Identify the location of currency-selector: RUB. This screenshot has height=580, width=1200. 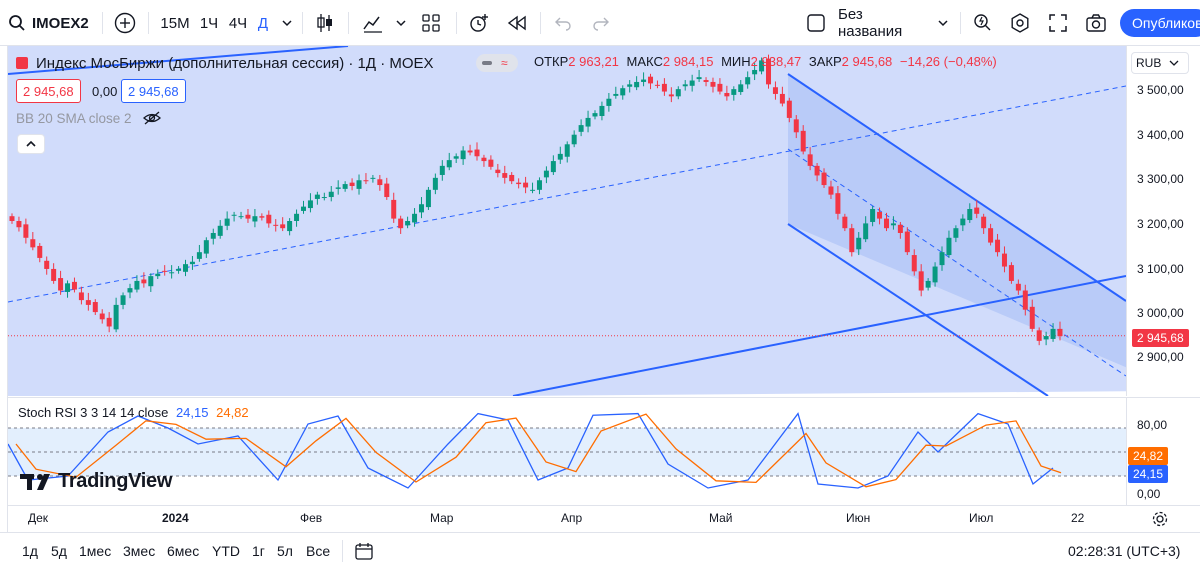
(1160, 63).